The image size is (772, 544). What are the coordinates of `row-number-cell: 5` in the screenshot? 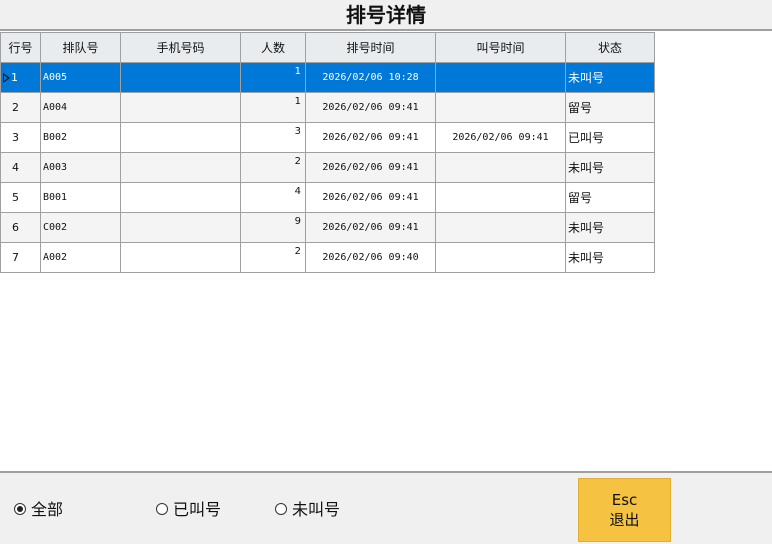 It's located at (20, 197).